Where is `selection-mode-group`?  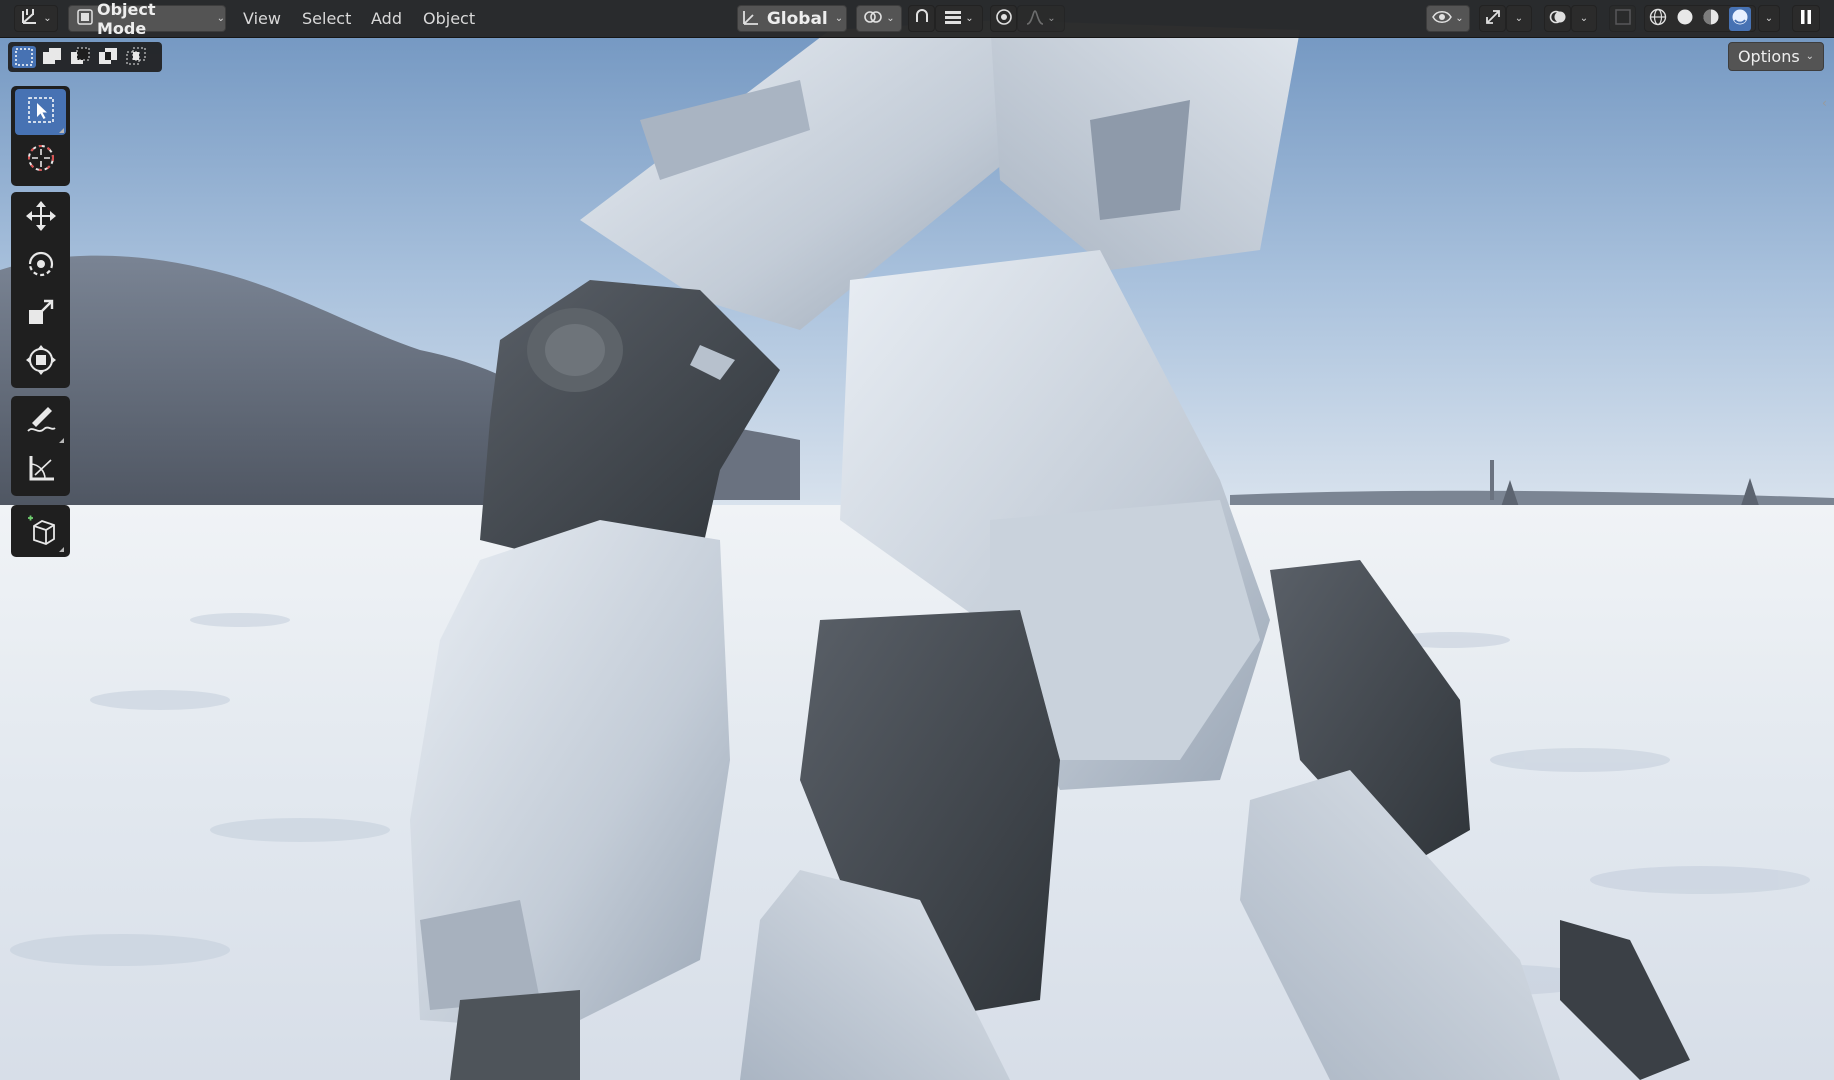 selection-mode-group is located at coordinates (85, 57).